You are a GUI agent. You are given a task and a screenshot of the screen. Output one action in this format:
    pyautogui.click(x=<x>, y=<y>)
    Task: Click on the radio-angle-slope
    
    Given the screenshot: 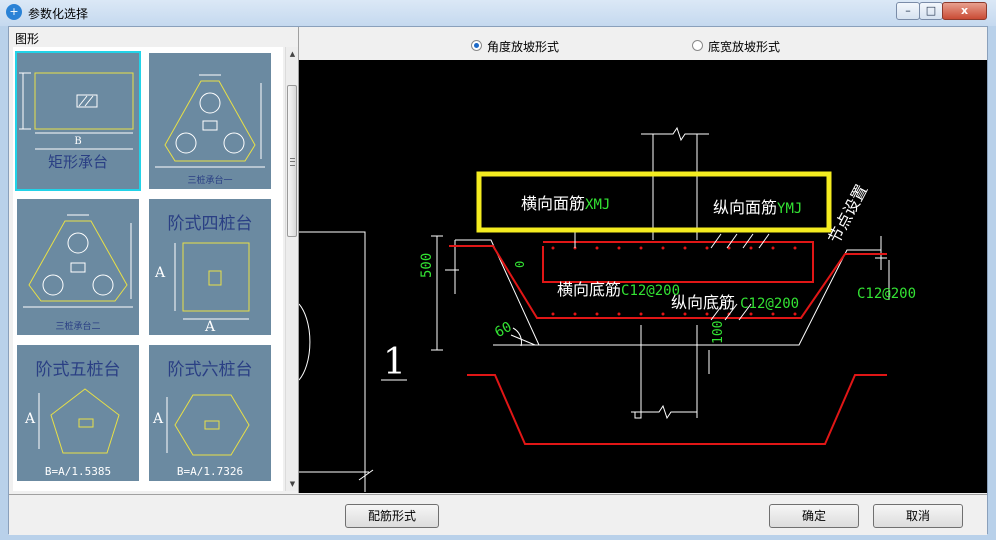 What is the action you would take?
    pyautogui.click(x=476, y=45)
    